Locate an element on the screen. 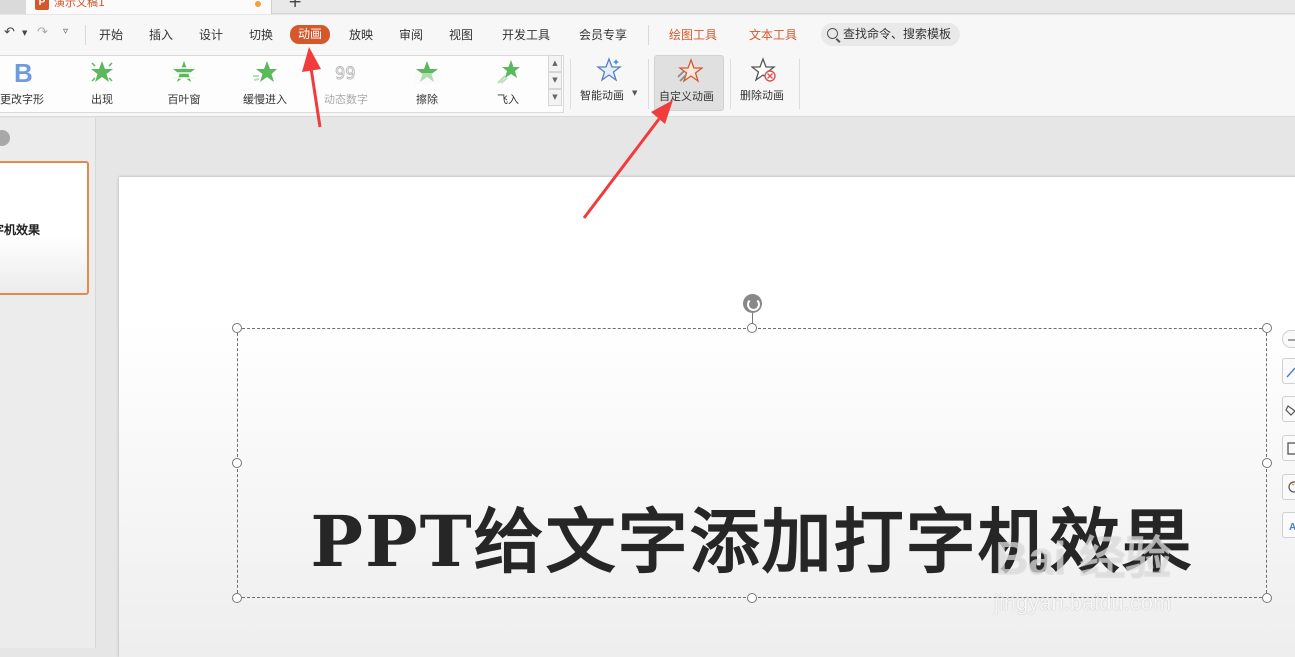 The width and height of the screenshot is (1295, 657). new-tab-button: + is located at coordinates (295, 5).